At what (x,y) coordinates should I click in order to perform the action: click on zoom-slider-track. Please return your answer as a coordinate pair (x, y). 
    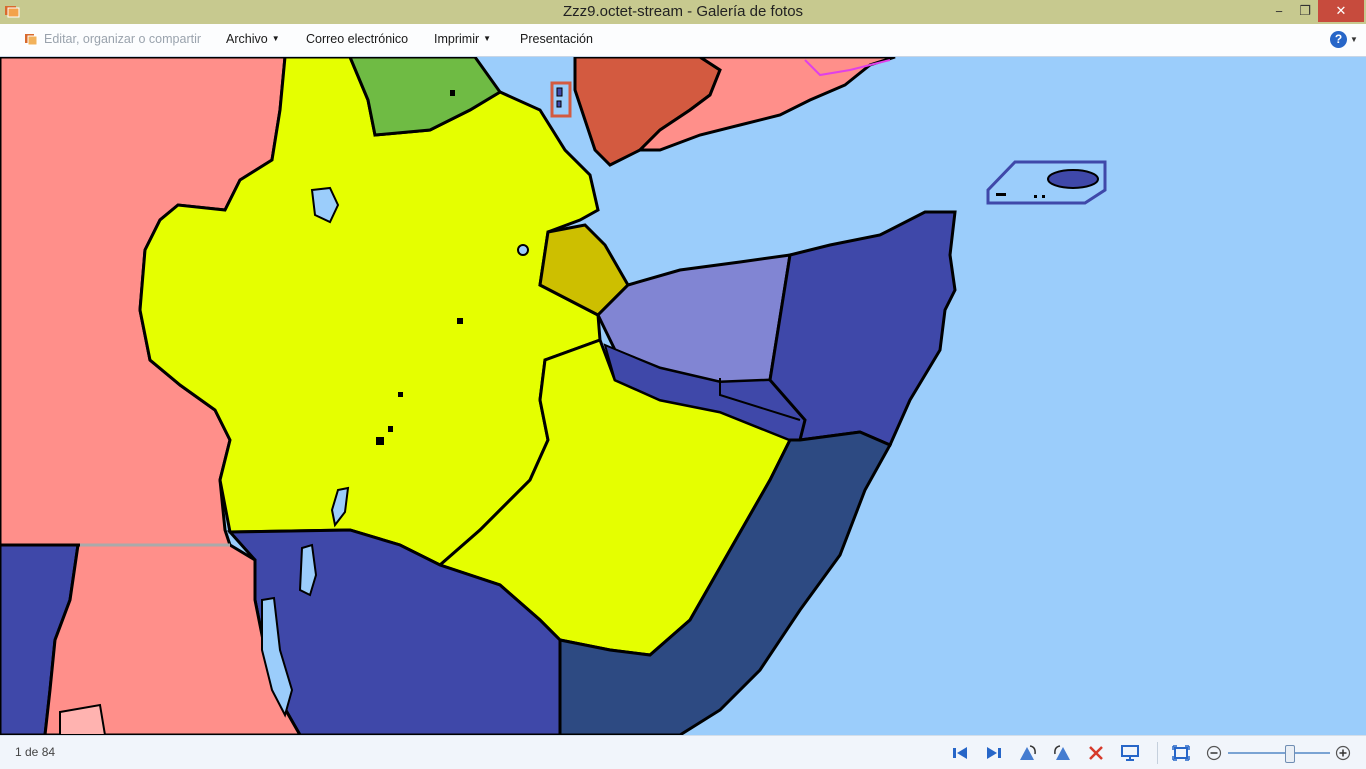
    Looking at the image, I should click on (1279, 753).